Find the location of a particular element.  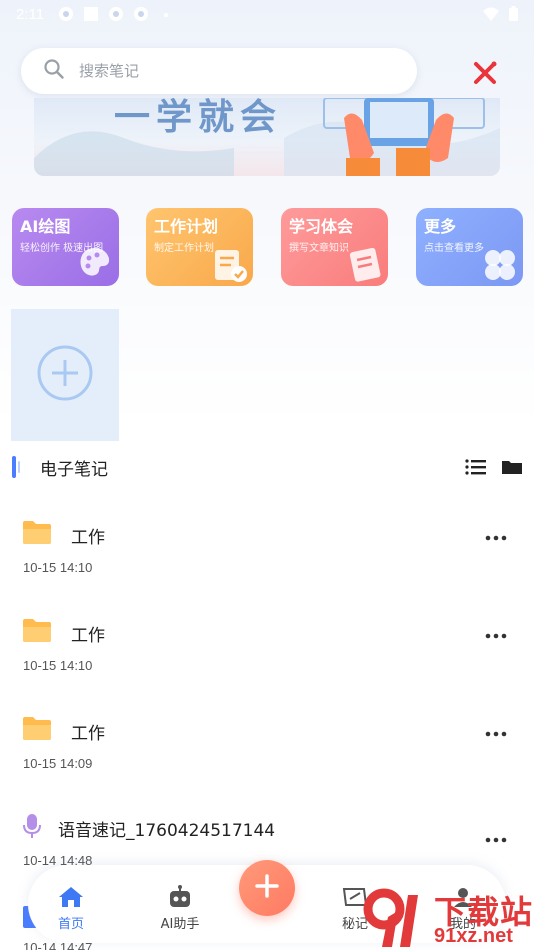

home-icon is located at coordinates (71, 897).